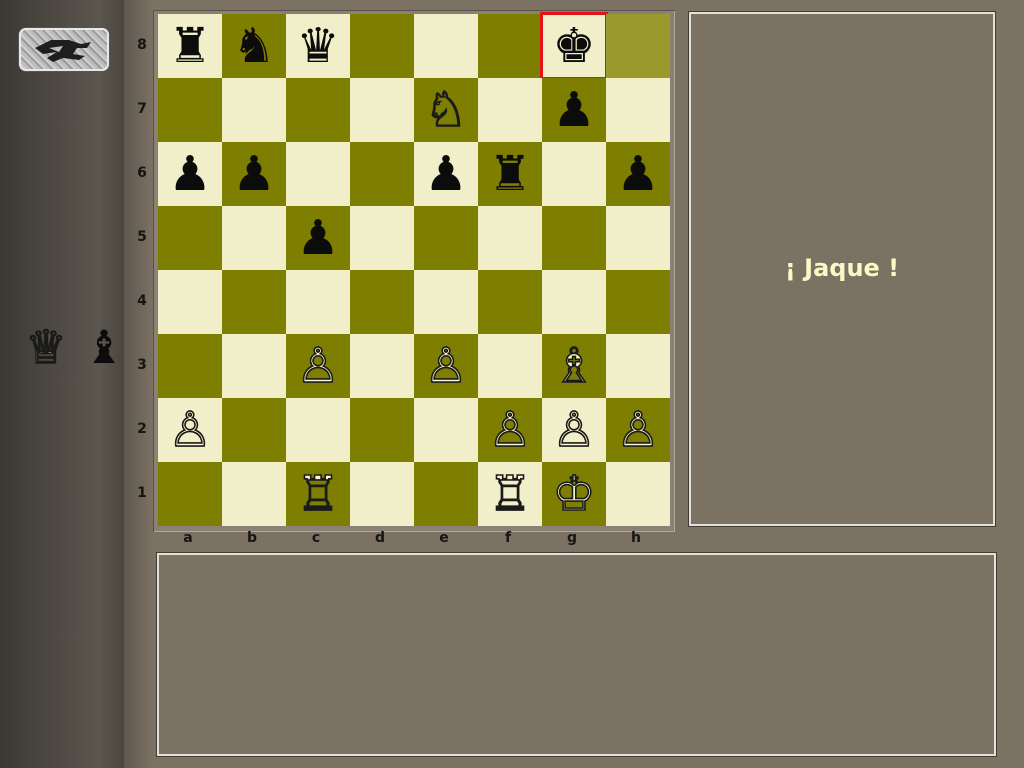 This screenshot has height=768, width=1024. What do you see at coordinates (444, 538) in the screenshot?
I see `file-label-e: e` at bounding box center [444, 538].